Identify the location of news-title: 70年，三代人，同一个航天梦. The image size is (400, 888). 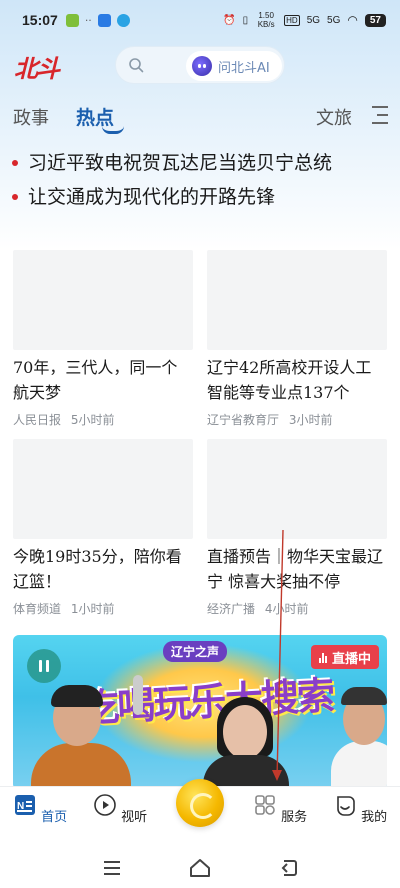
(95, 380).